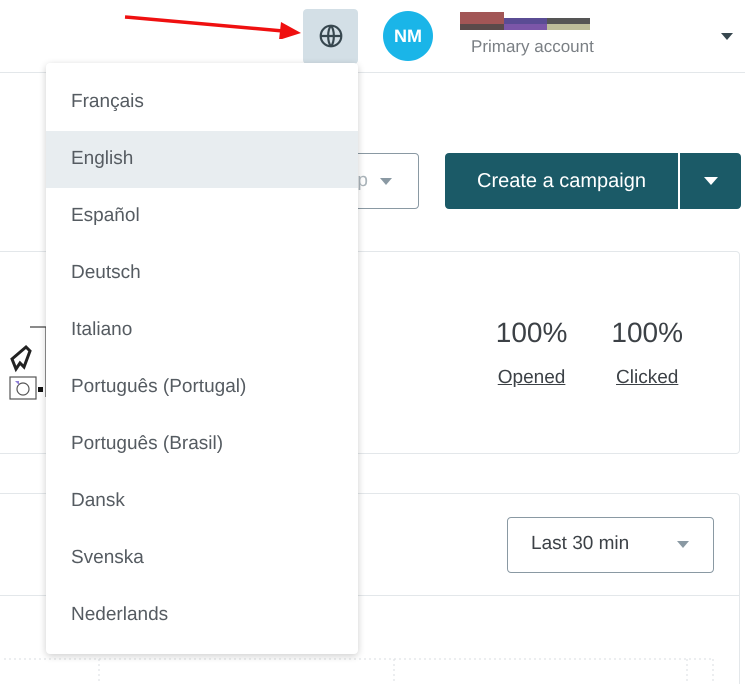 This screenshot has width=745, height=684. What do you see at coordinates (202, 444) in the screenshot?
I see `language-option: Português (Brasil)` at bounding box center [202, 444].